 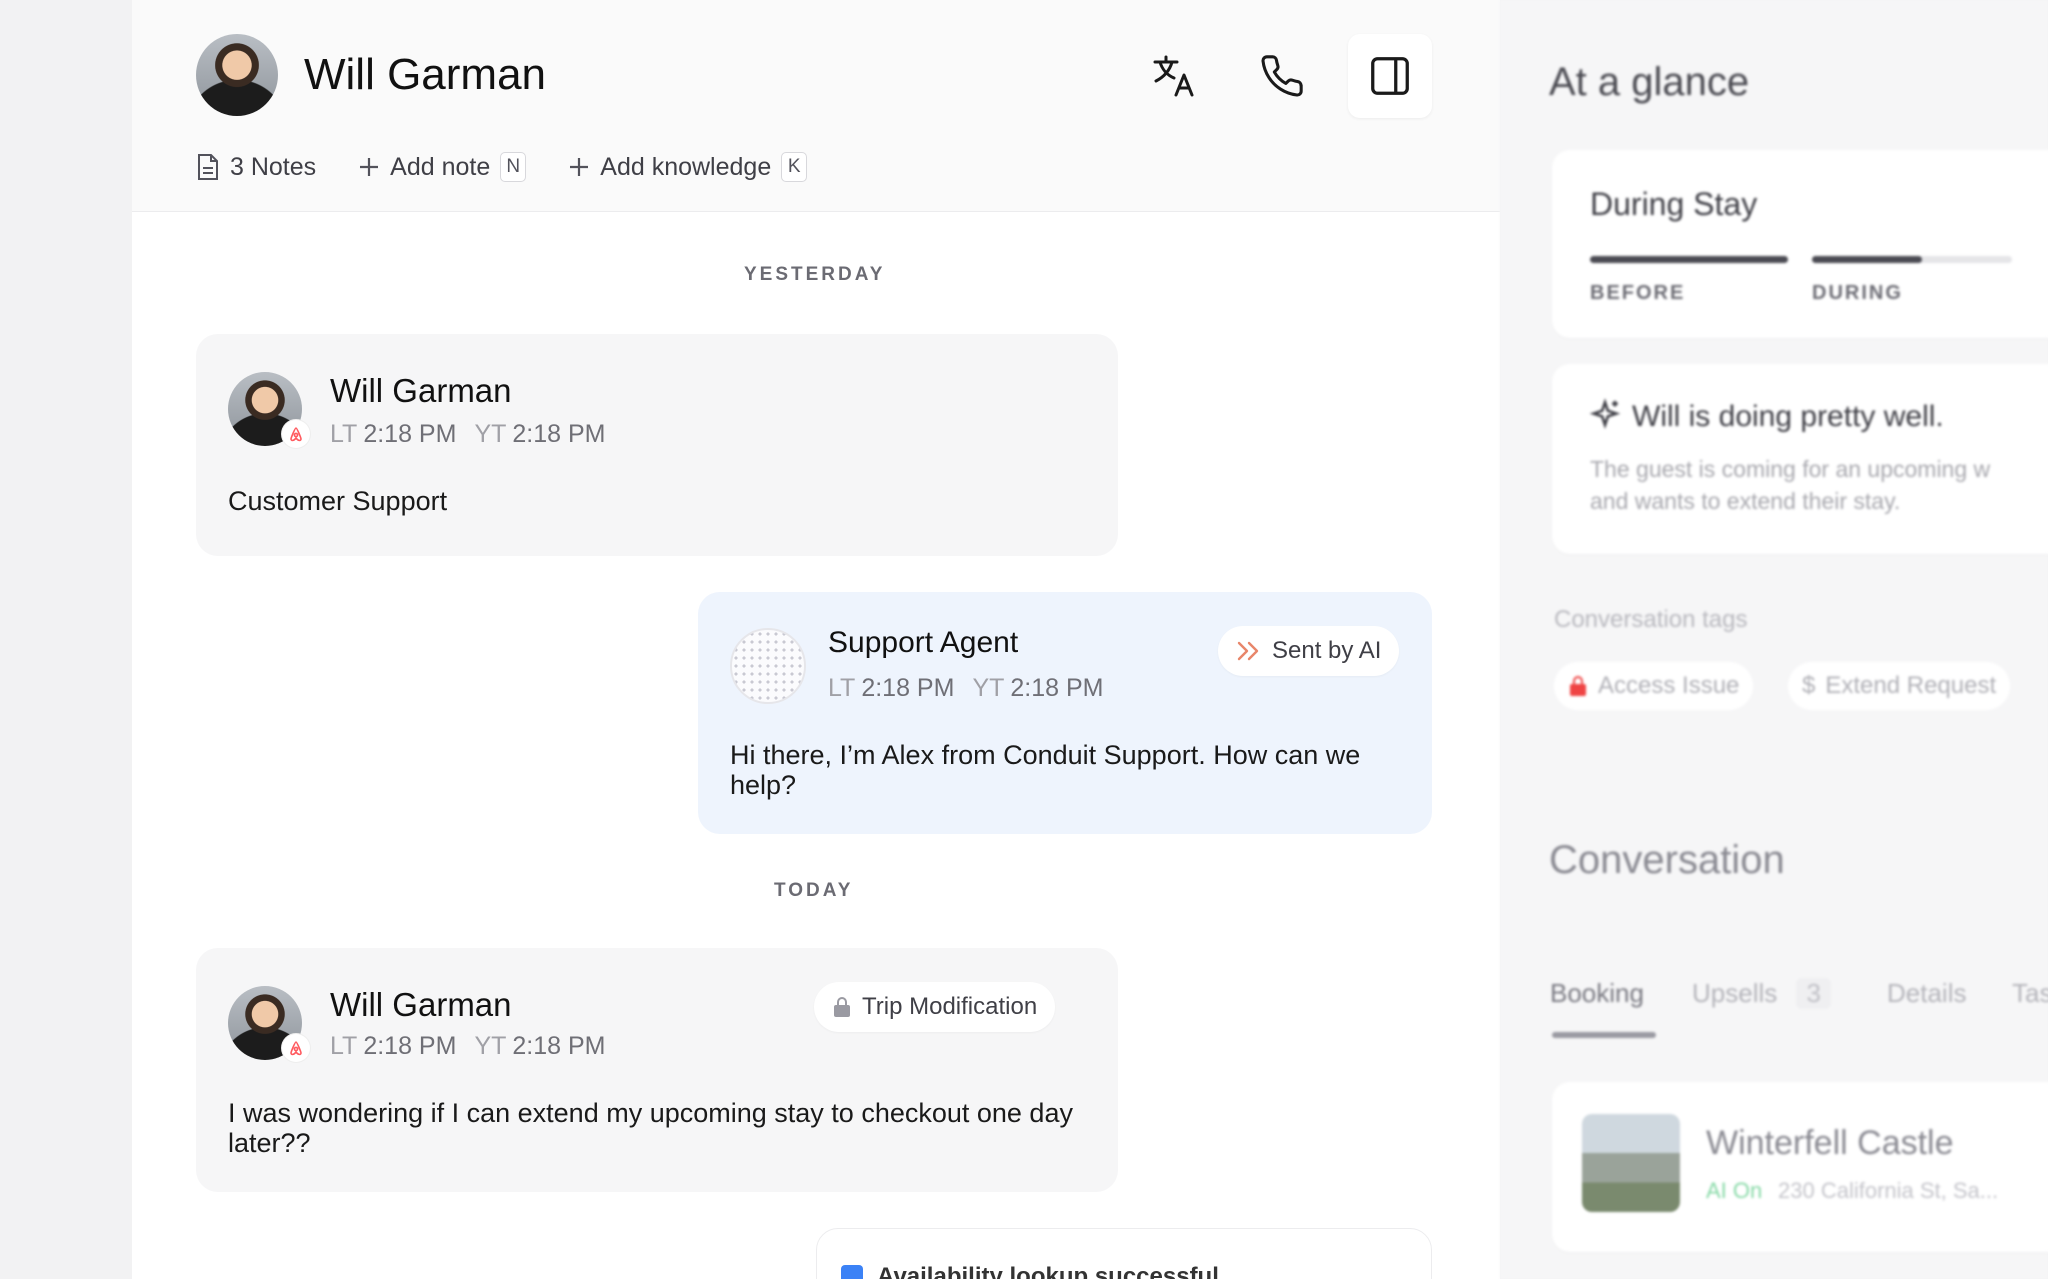 What do you see at coordinates (1790, 469) in the screenshot?
I see `summary-text-line-1: The guest is coming for an upcoming w` at bounding box center [1790, 469].